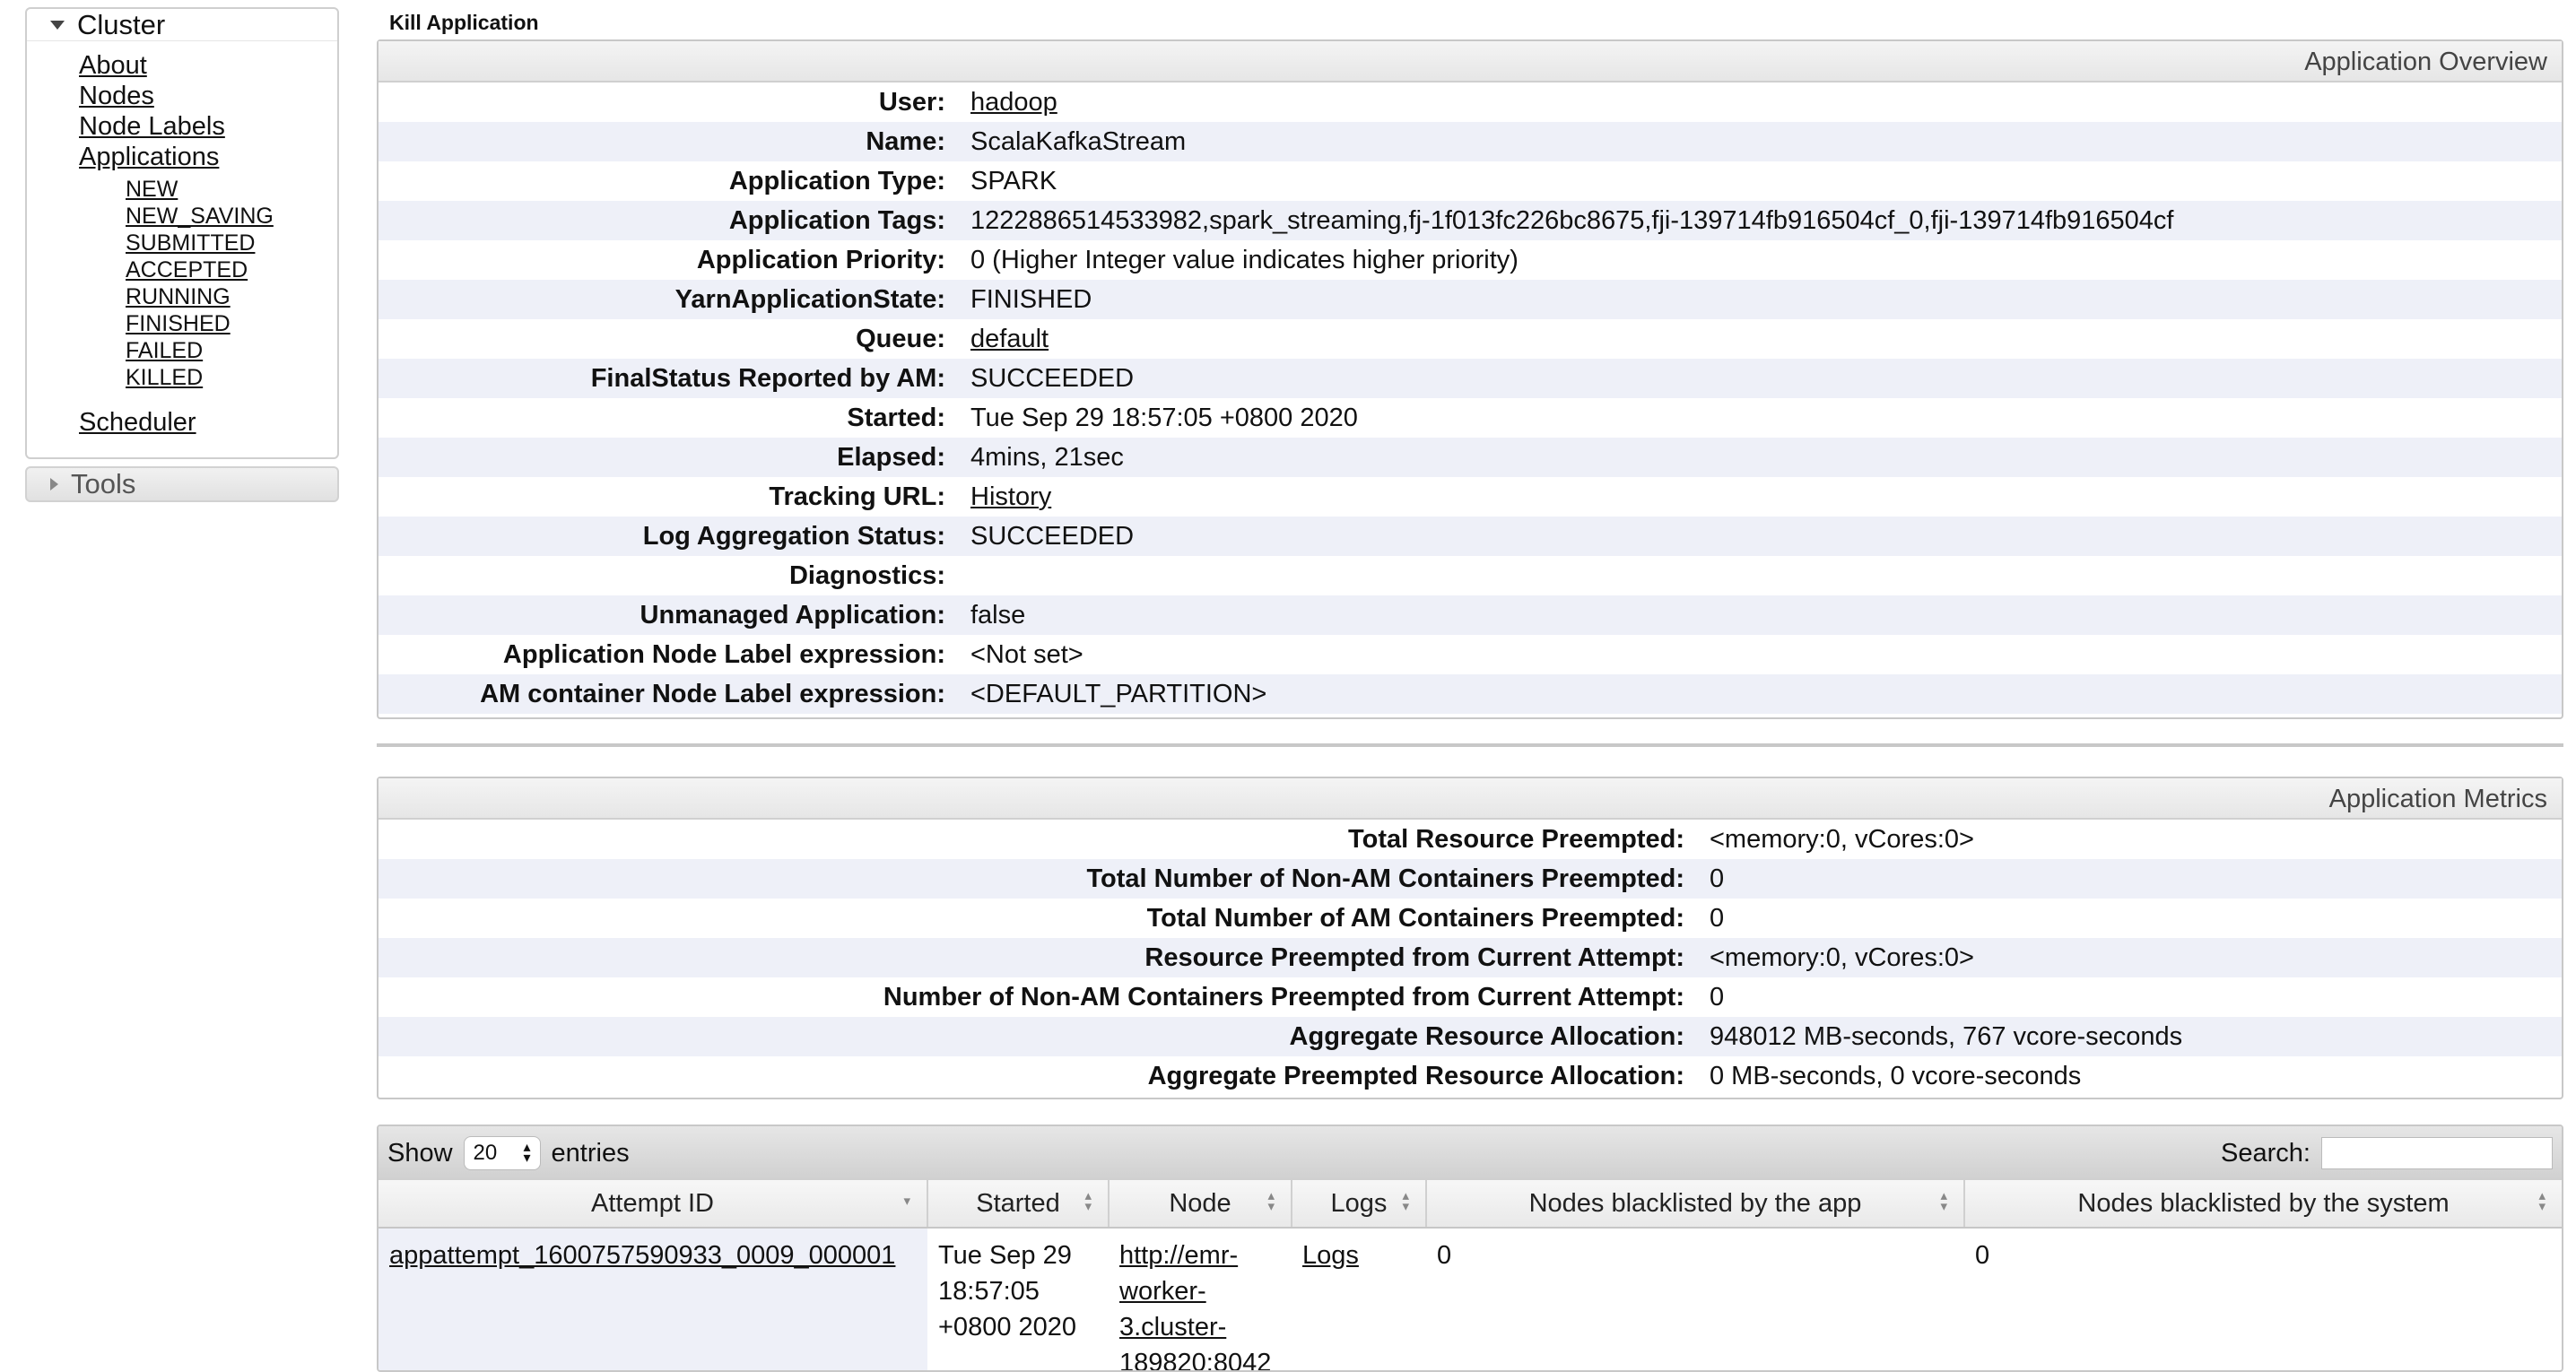 This screenshot has height=1372, width=2576. Describe the element at coordinates (1470, 61) in the screenshot. I see `overview-header: Application Overview` at that location.